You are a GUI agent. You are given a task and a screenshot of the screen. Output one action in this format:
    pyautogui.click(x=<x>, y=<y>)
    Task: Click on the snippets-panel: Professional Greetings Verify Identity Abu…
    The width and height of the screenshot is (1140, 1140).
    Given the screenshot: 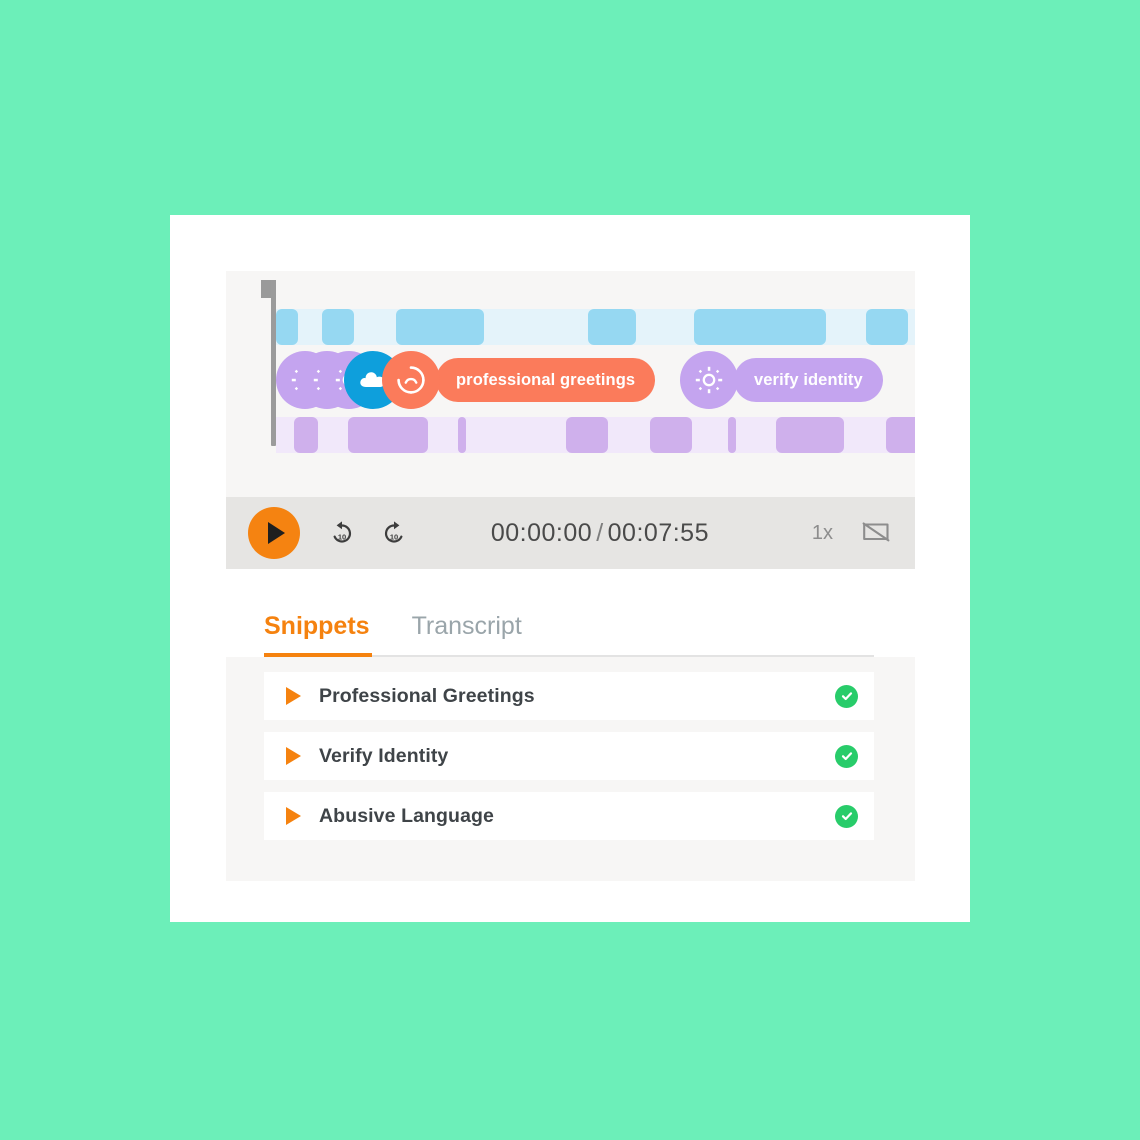 What is the action you would take?
    pyautogui.click(x=570, y=769)
    